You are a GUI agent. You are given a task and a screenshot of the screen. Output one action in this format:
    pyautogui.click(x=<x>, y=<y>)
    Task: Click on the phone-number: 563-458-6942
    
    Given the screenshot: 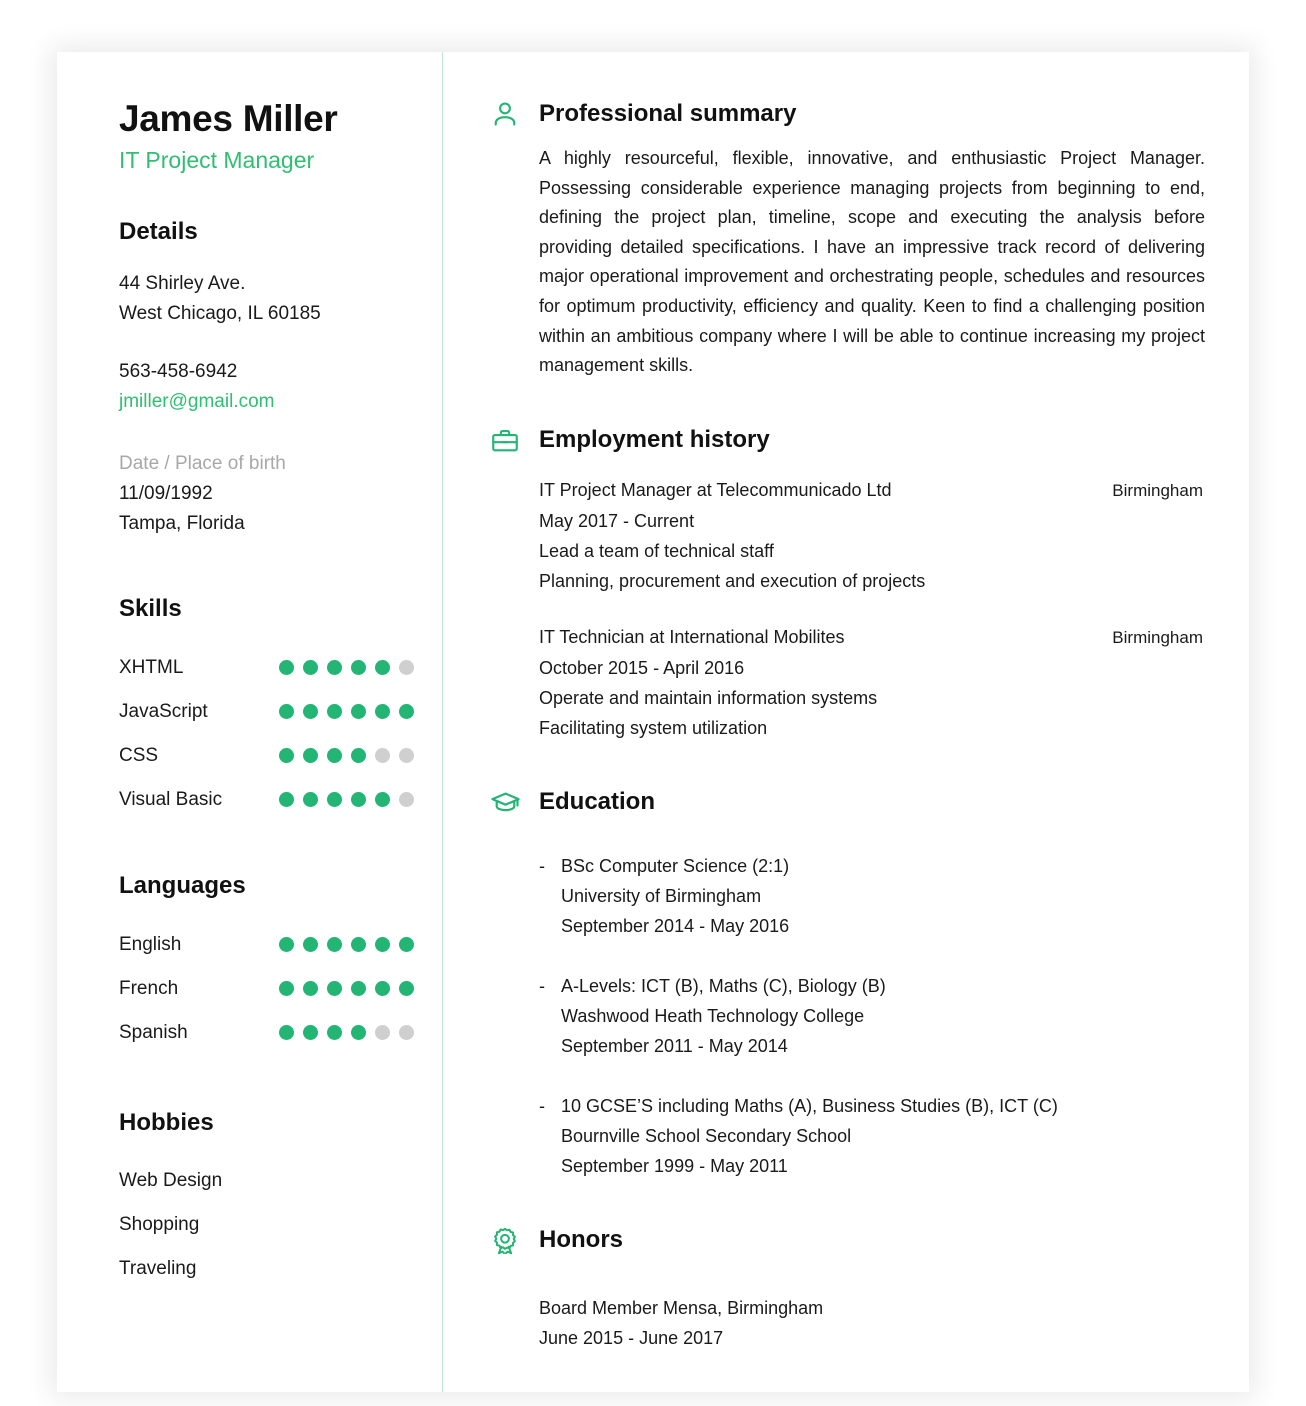 What is the action you would take?
    pyautogui.click(x=178, y=371)
    